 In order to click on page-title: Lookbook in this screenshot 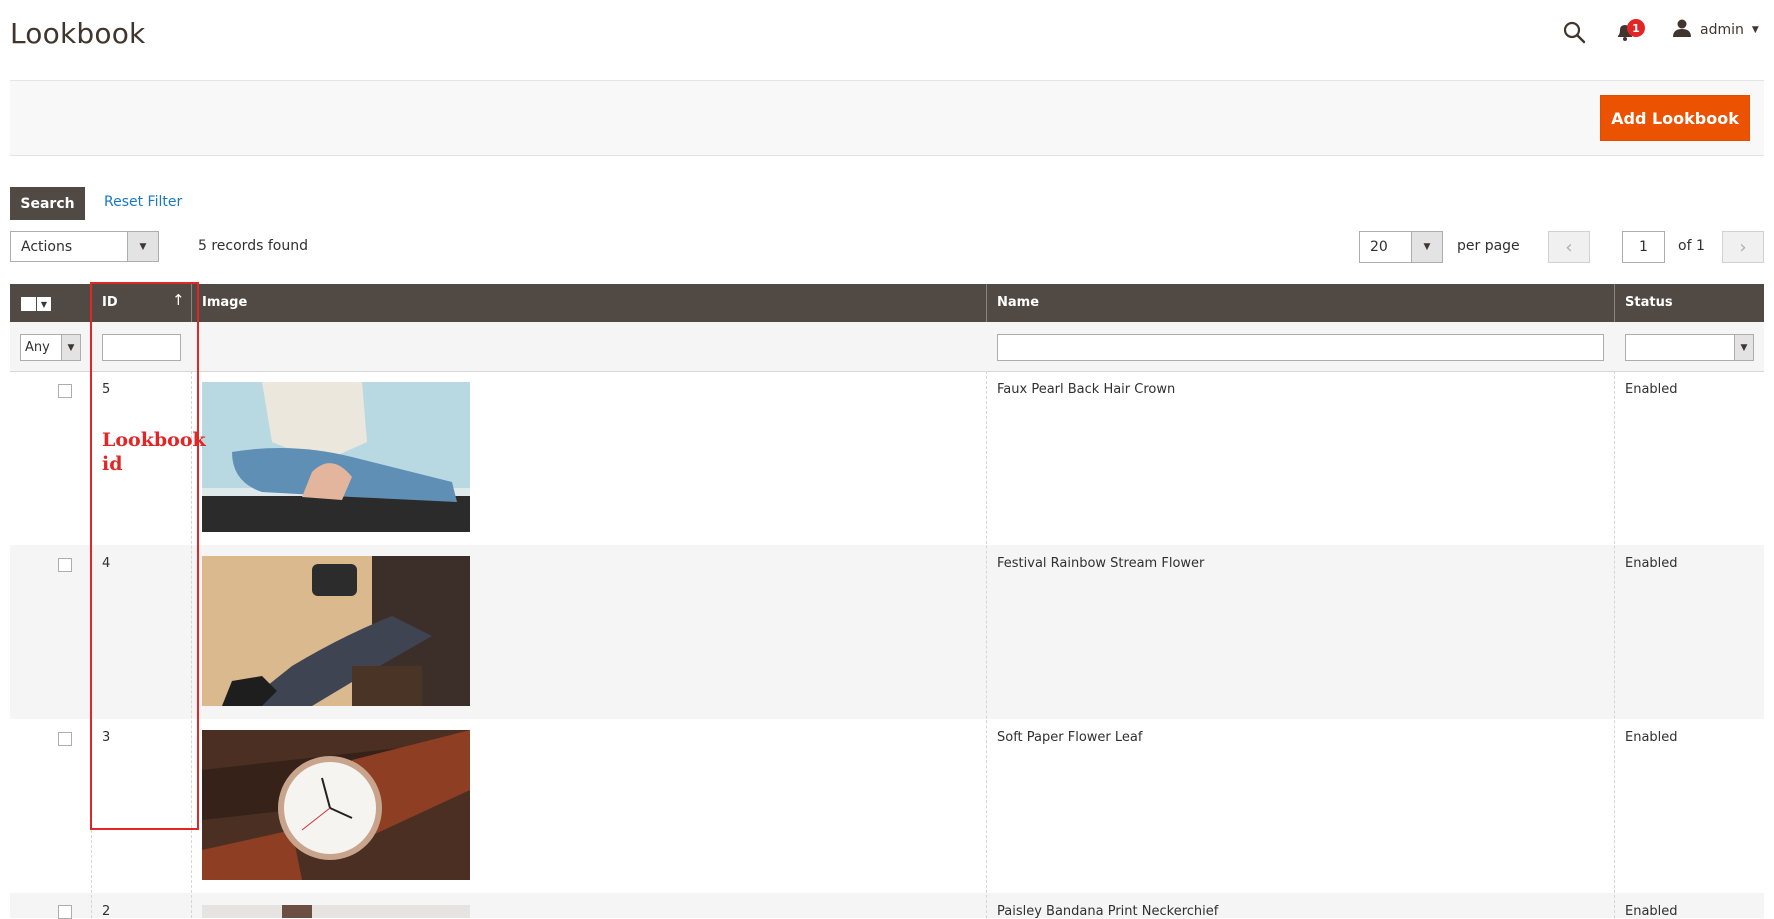, I will do `click(78, 33)`.